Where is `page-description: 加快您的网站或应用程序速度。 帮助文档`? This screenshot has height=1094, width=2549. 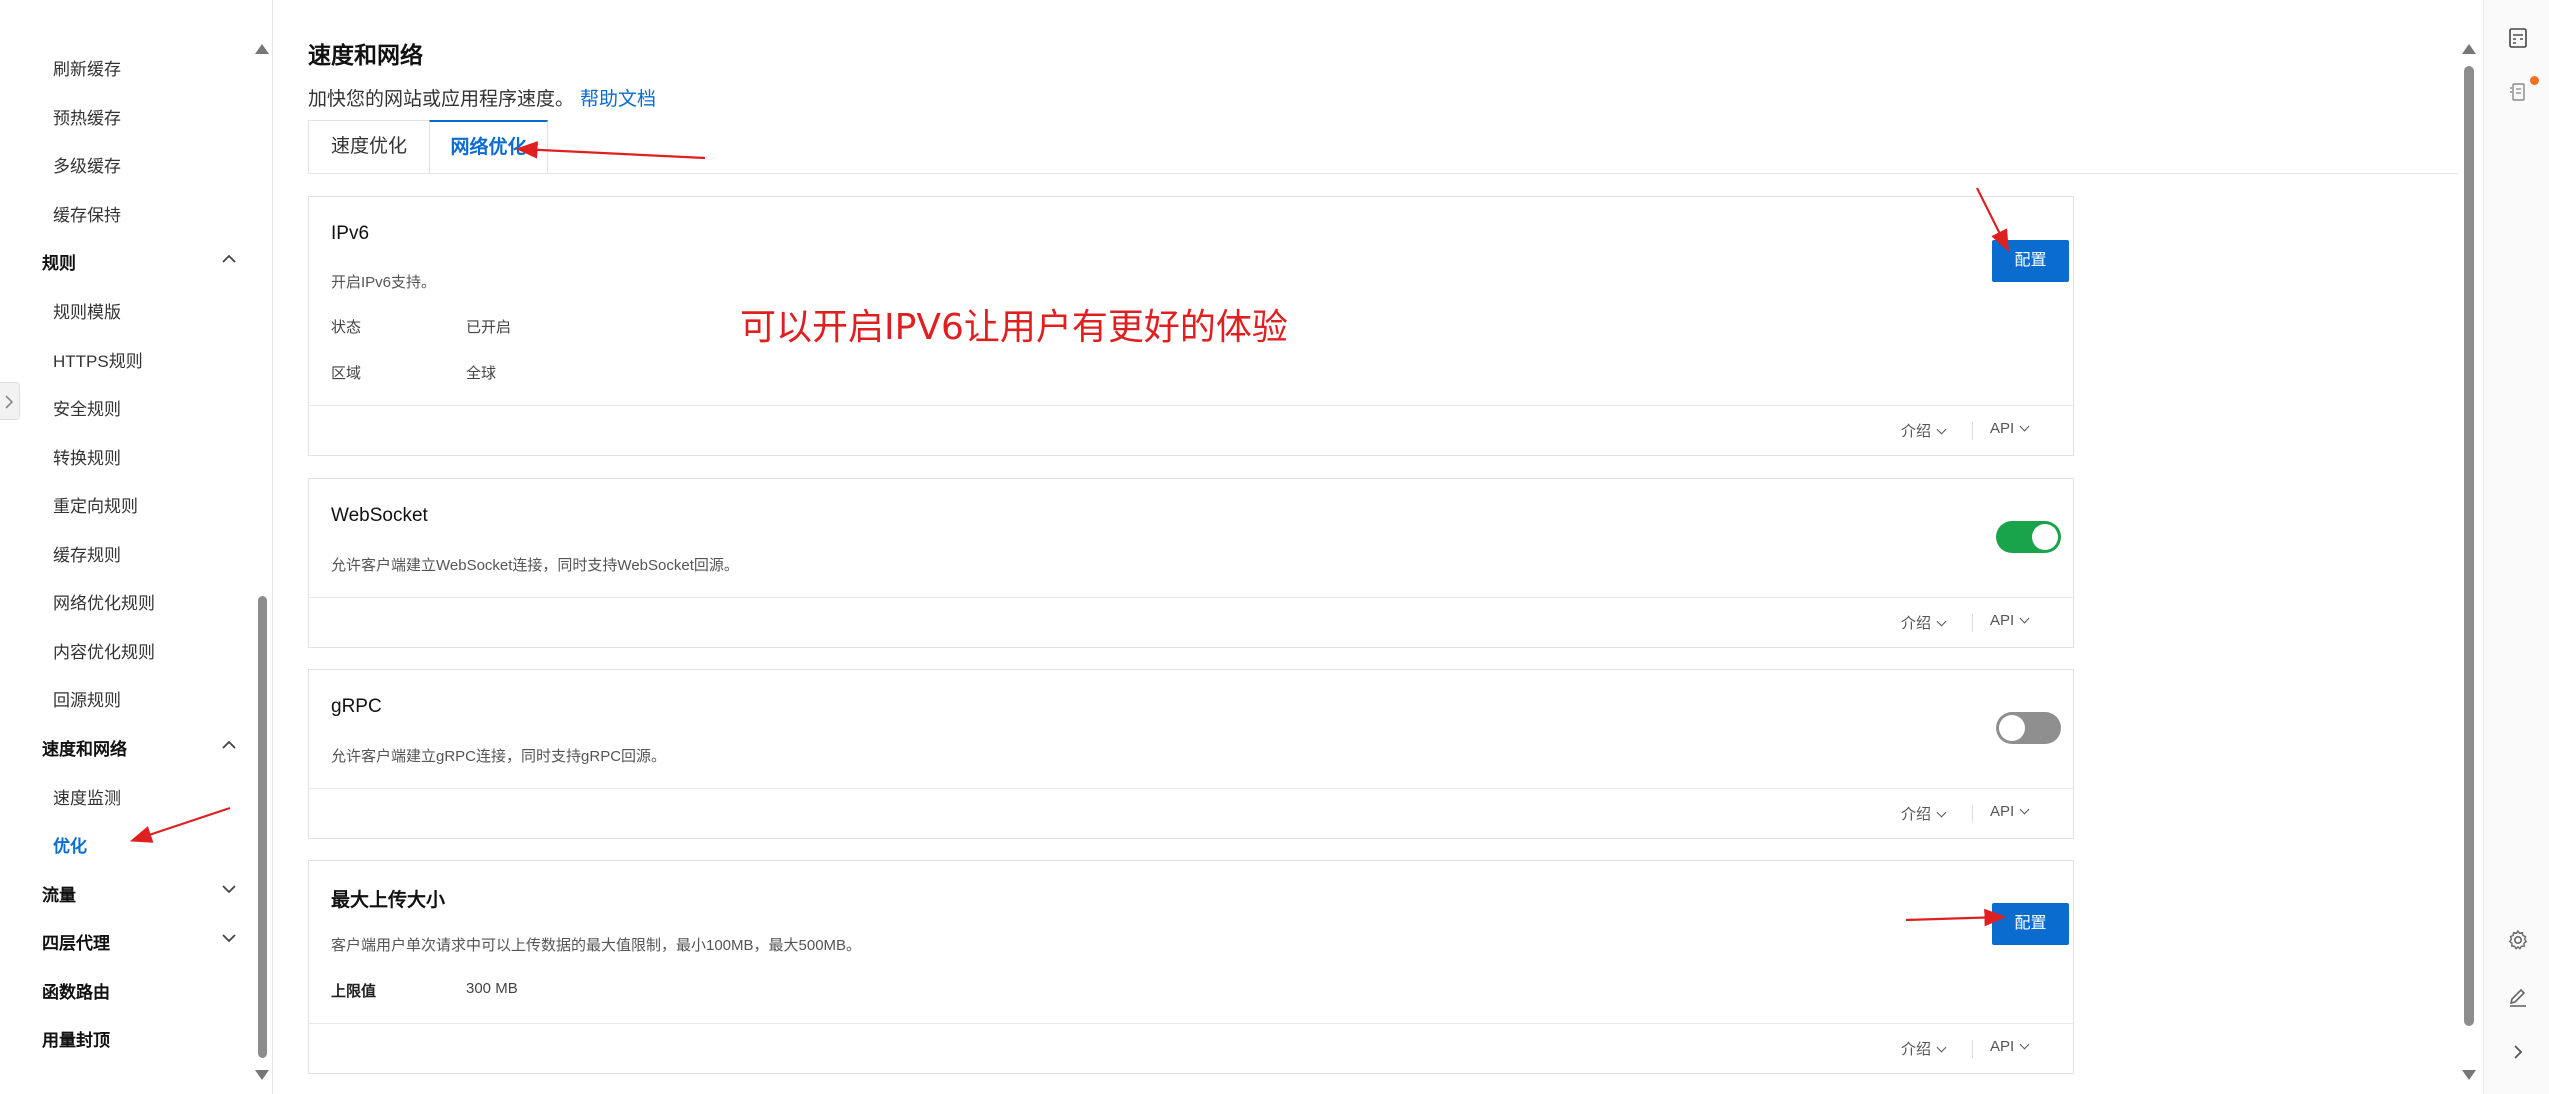 page-description: 加快您的网站或应用程序速度。 帮助文档 is located at coordinates (482, 97).